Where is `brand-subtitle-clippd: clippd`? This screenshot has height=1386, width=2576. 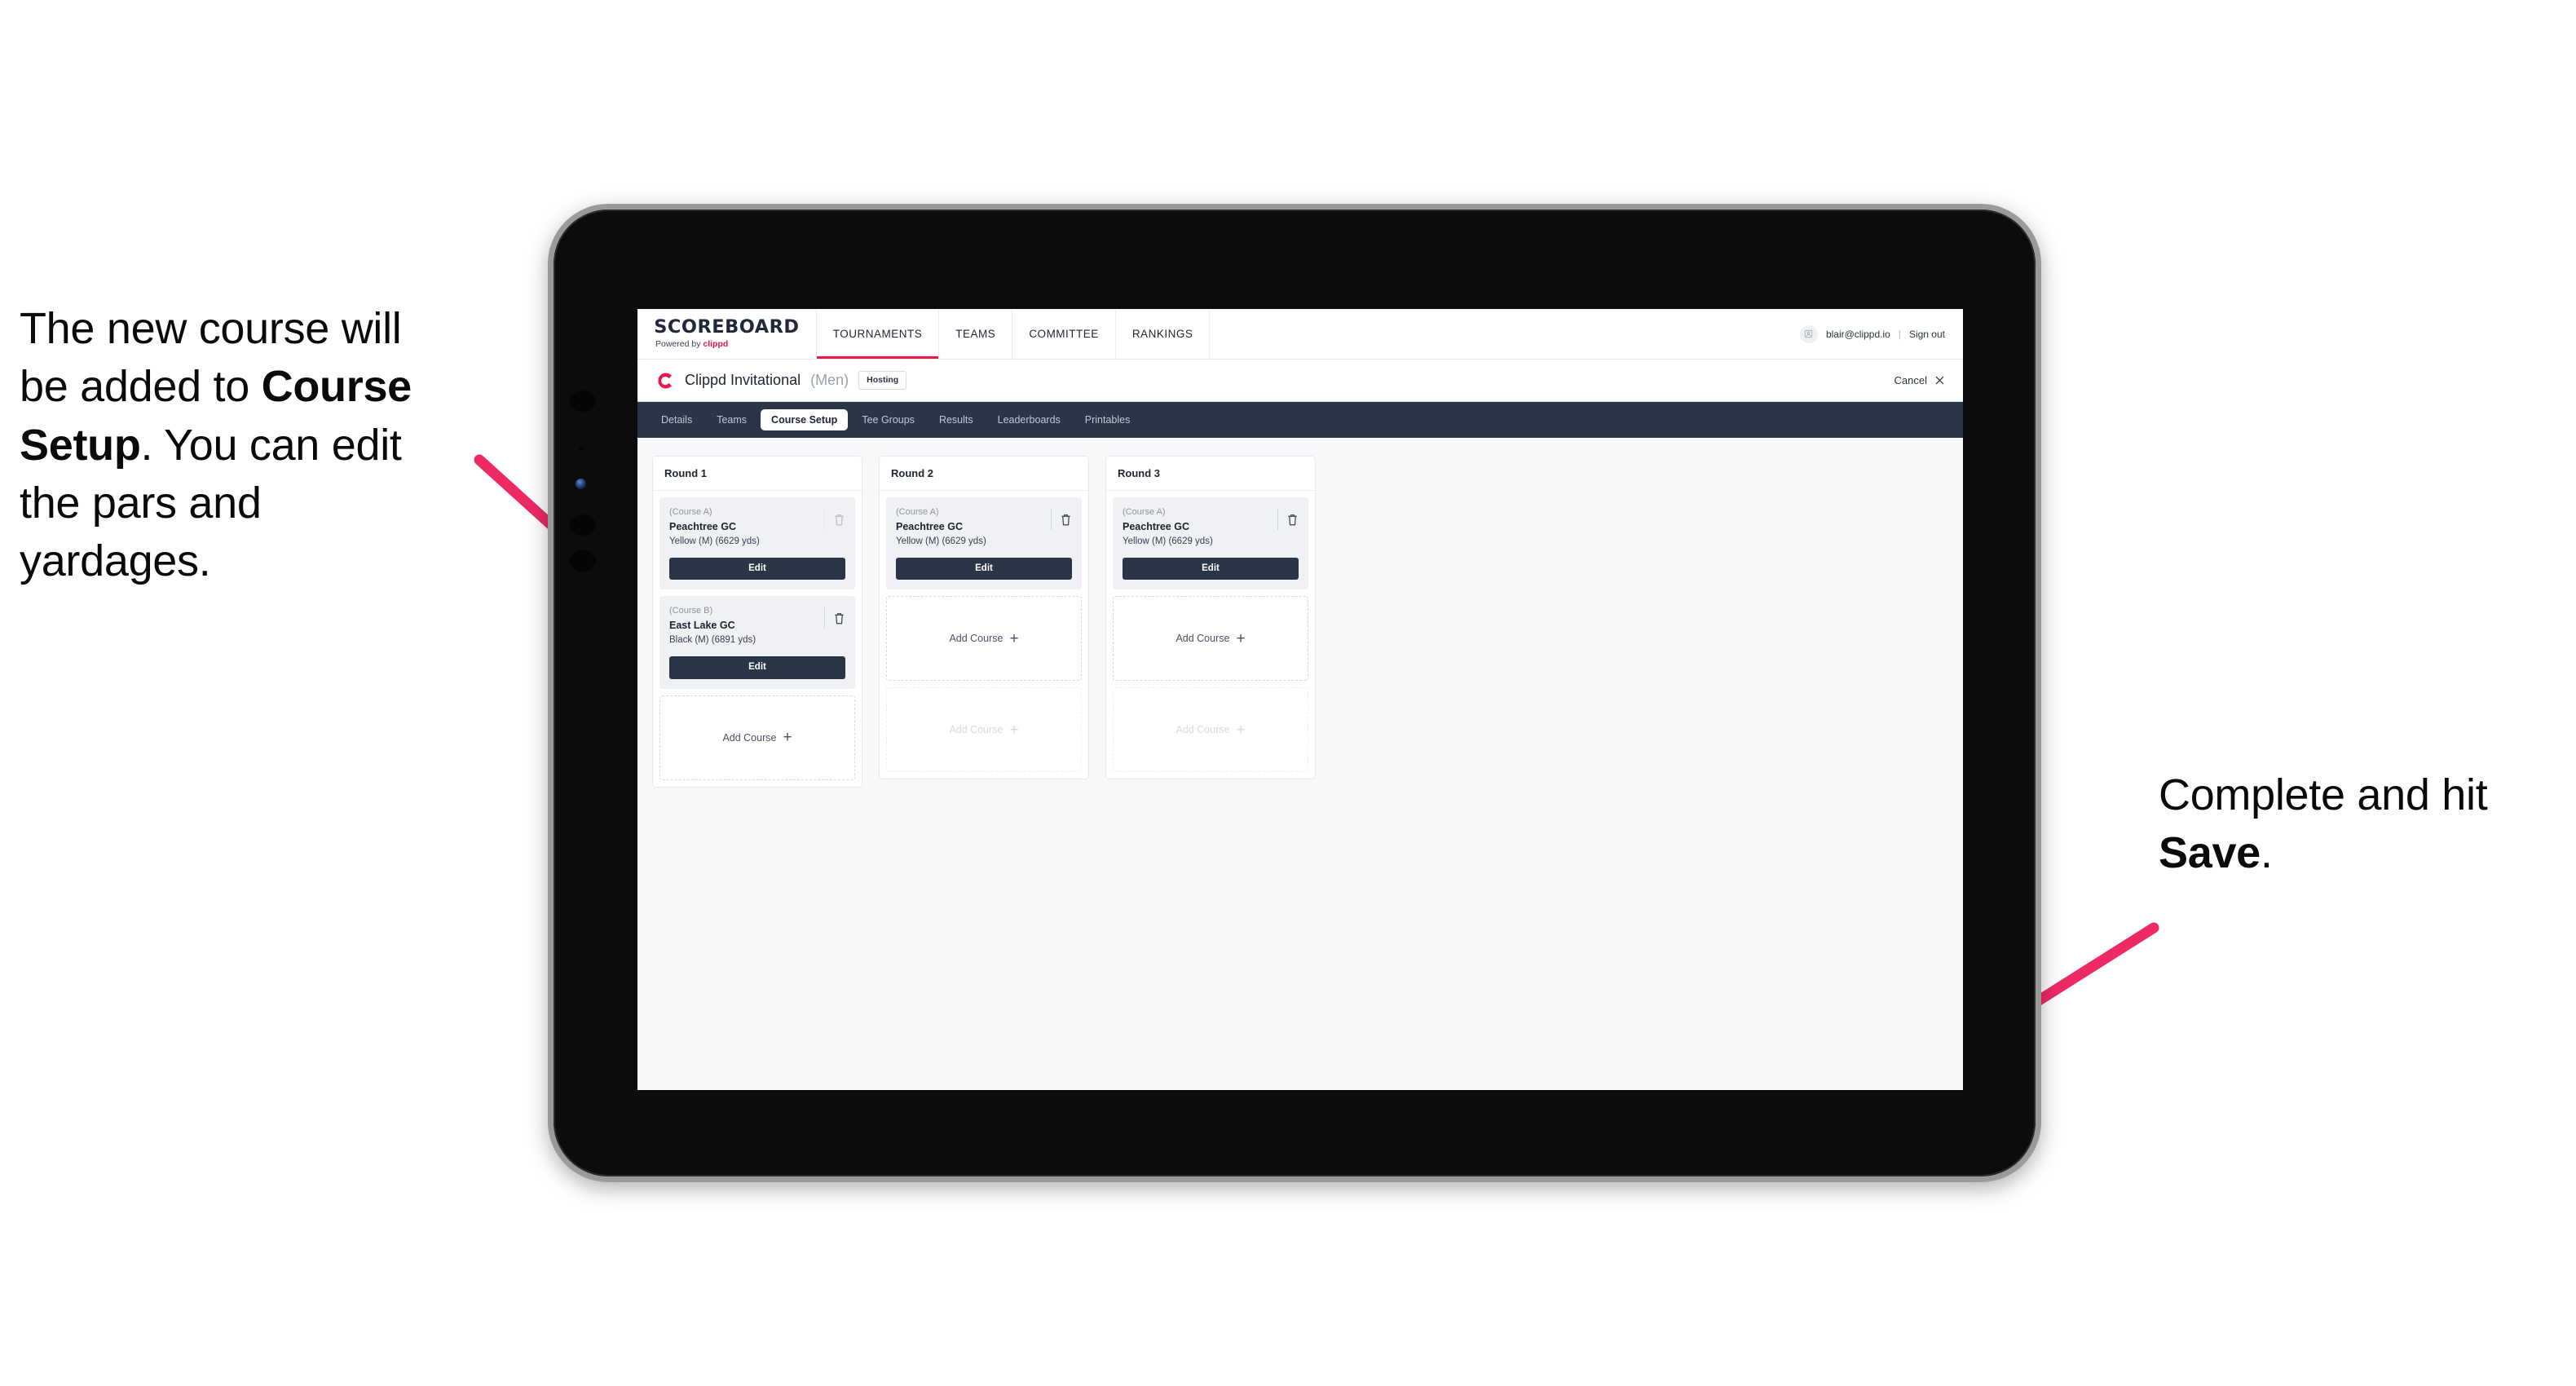
brand-subtitle-clippd: clippd is located at coordinates (716, 345).